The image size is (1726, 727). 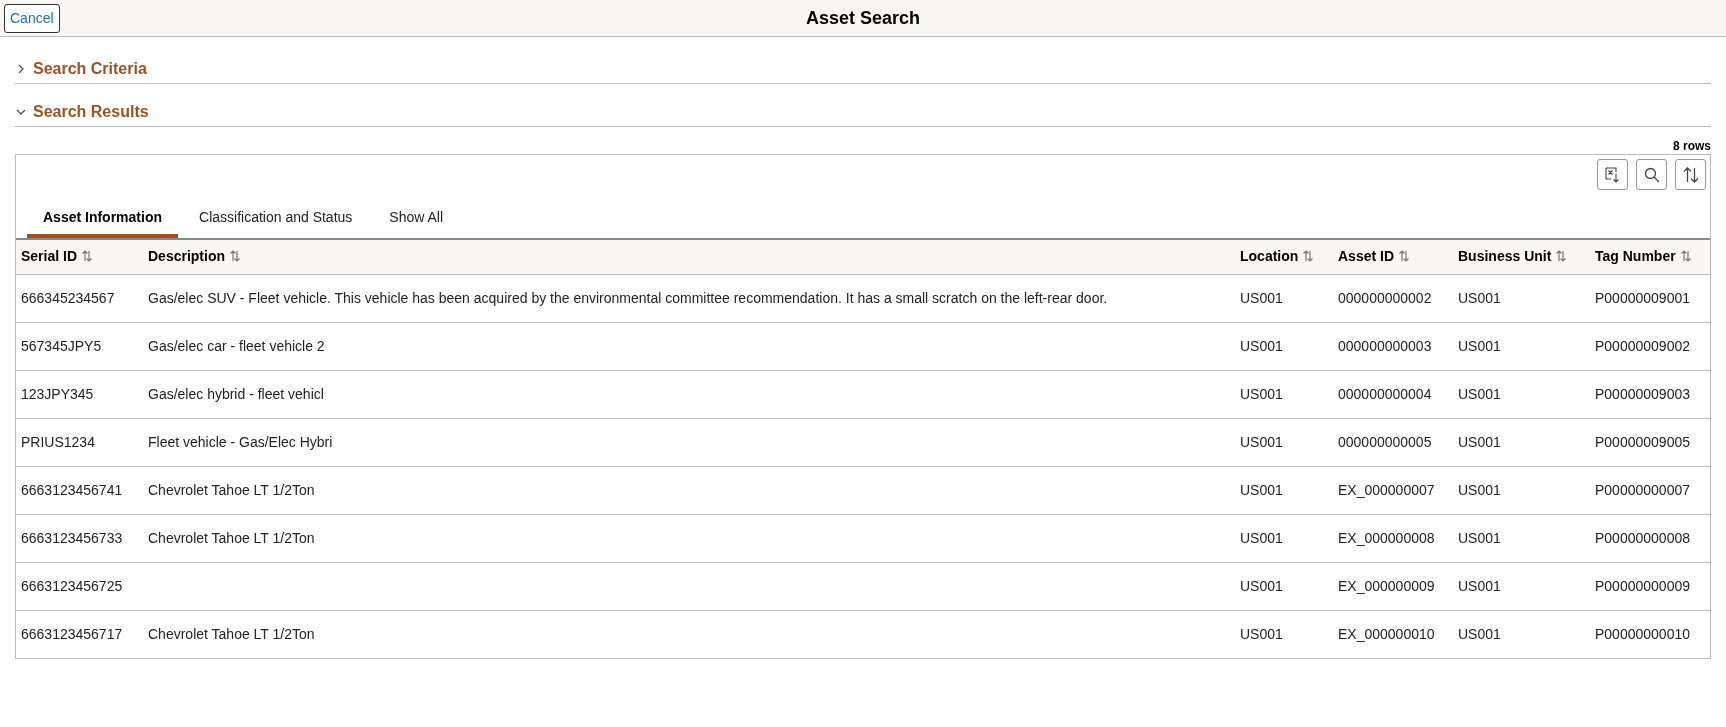 What do you see at coordinates (863, 112) in the screenshot?
I see `section-header: Search Results` at bounding box center [863, 112].